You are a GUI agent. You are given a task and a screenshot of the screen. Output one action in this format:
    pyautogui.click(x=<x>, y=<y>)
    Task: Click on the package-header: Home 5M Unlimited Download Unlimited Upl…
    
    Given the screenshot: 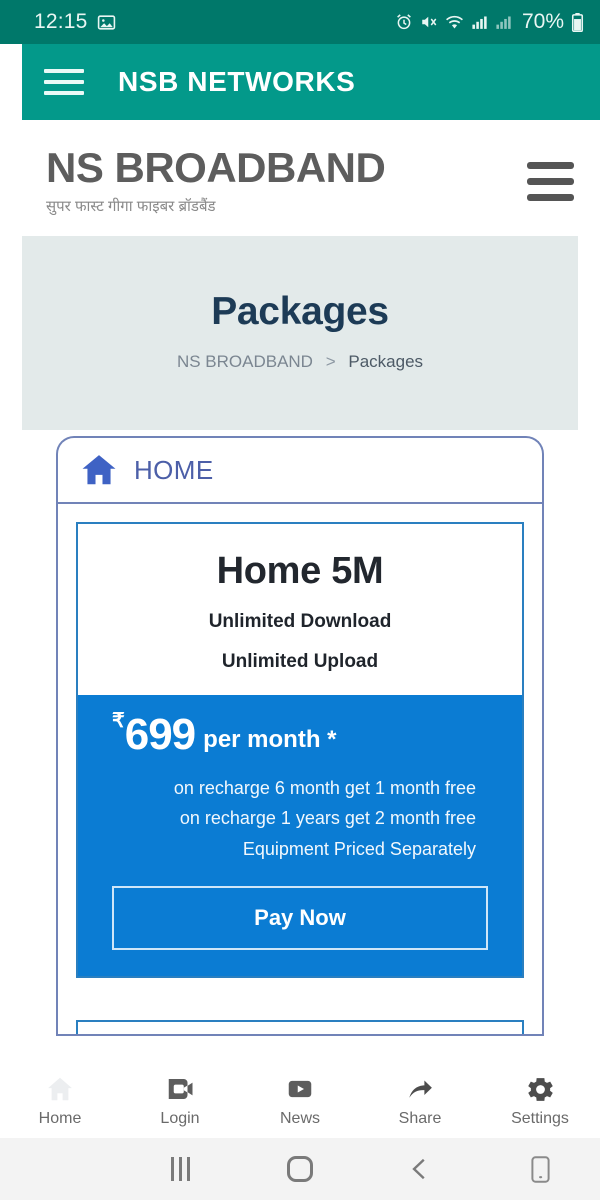 What is the action you would take?
    pyautogui.click(x=300, y=609)
    